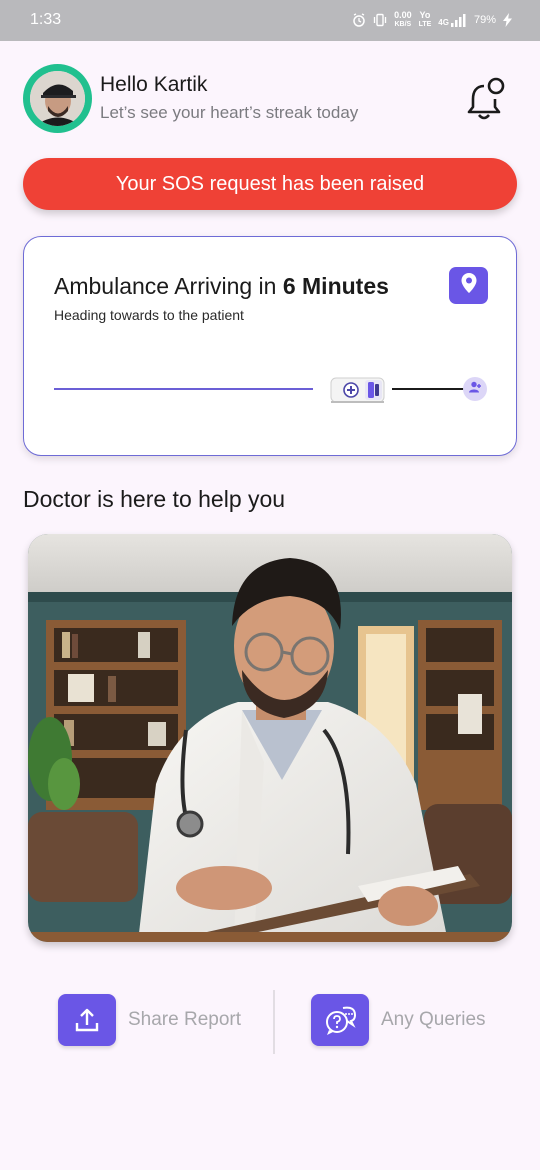 The width and height of the screenshot is (540, 1170). I want to click on upload-icon, so click(87, 1020).